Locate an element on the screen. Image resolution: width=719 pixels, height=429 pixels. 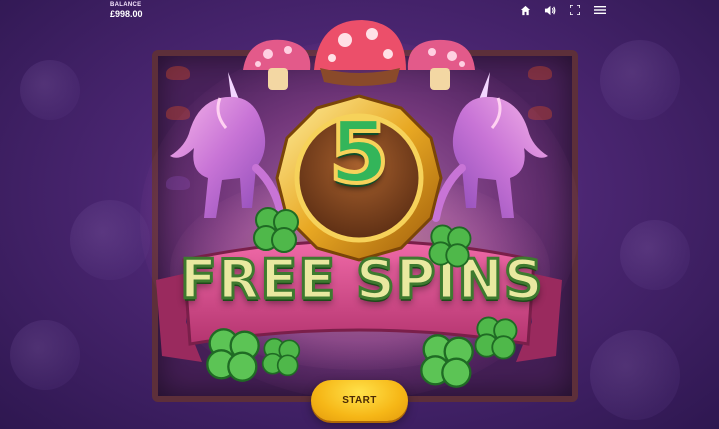
balance-display: BALANCE £998.00 is located at coordinates (126, 10).